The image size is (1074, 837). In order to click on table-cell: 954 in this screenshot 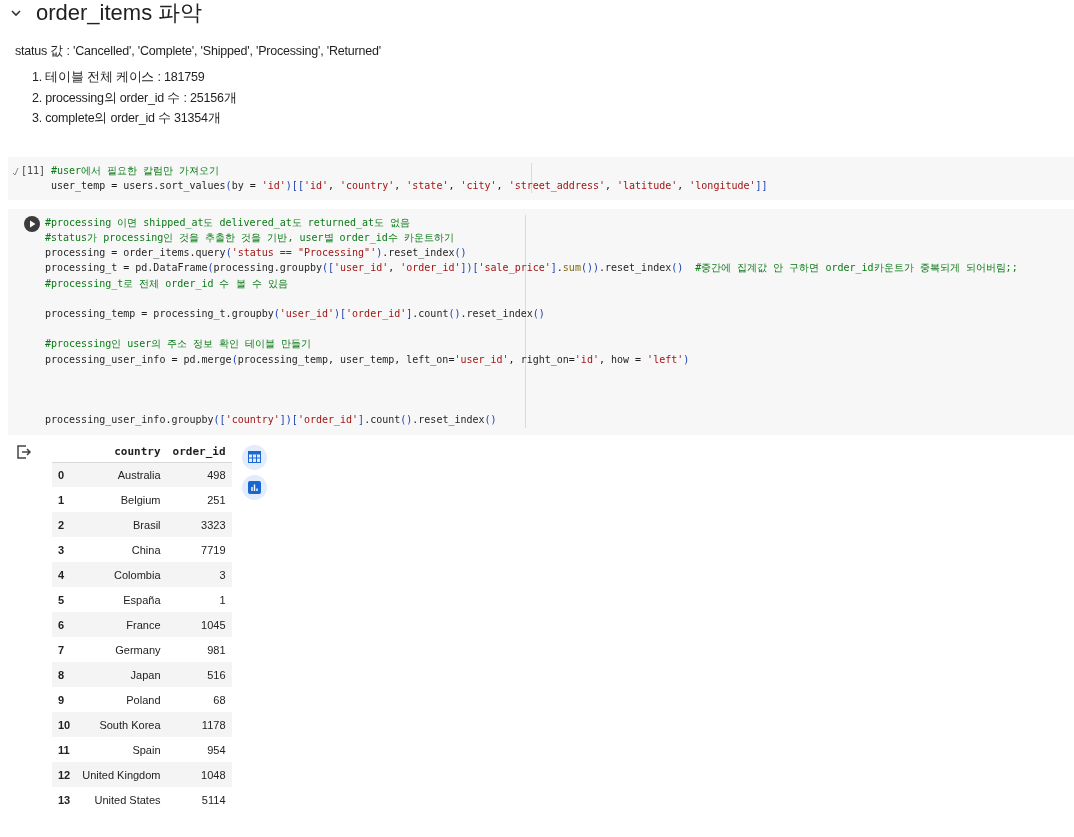, I will do `click(199, 749)`.